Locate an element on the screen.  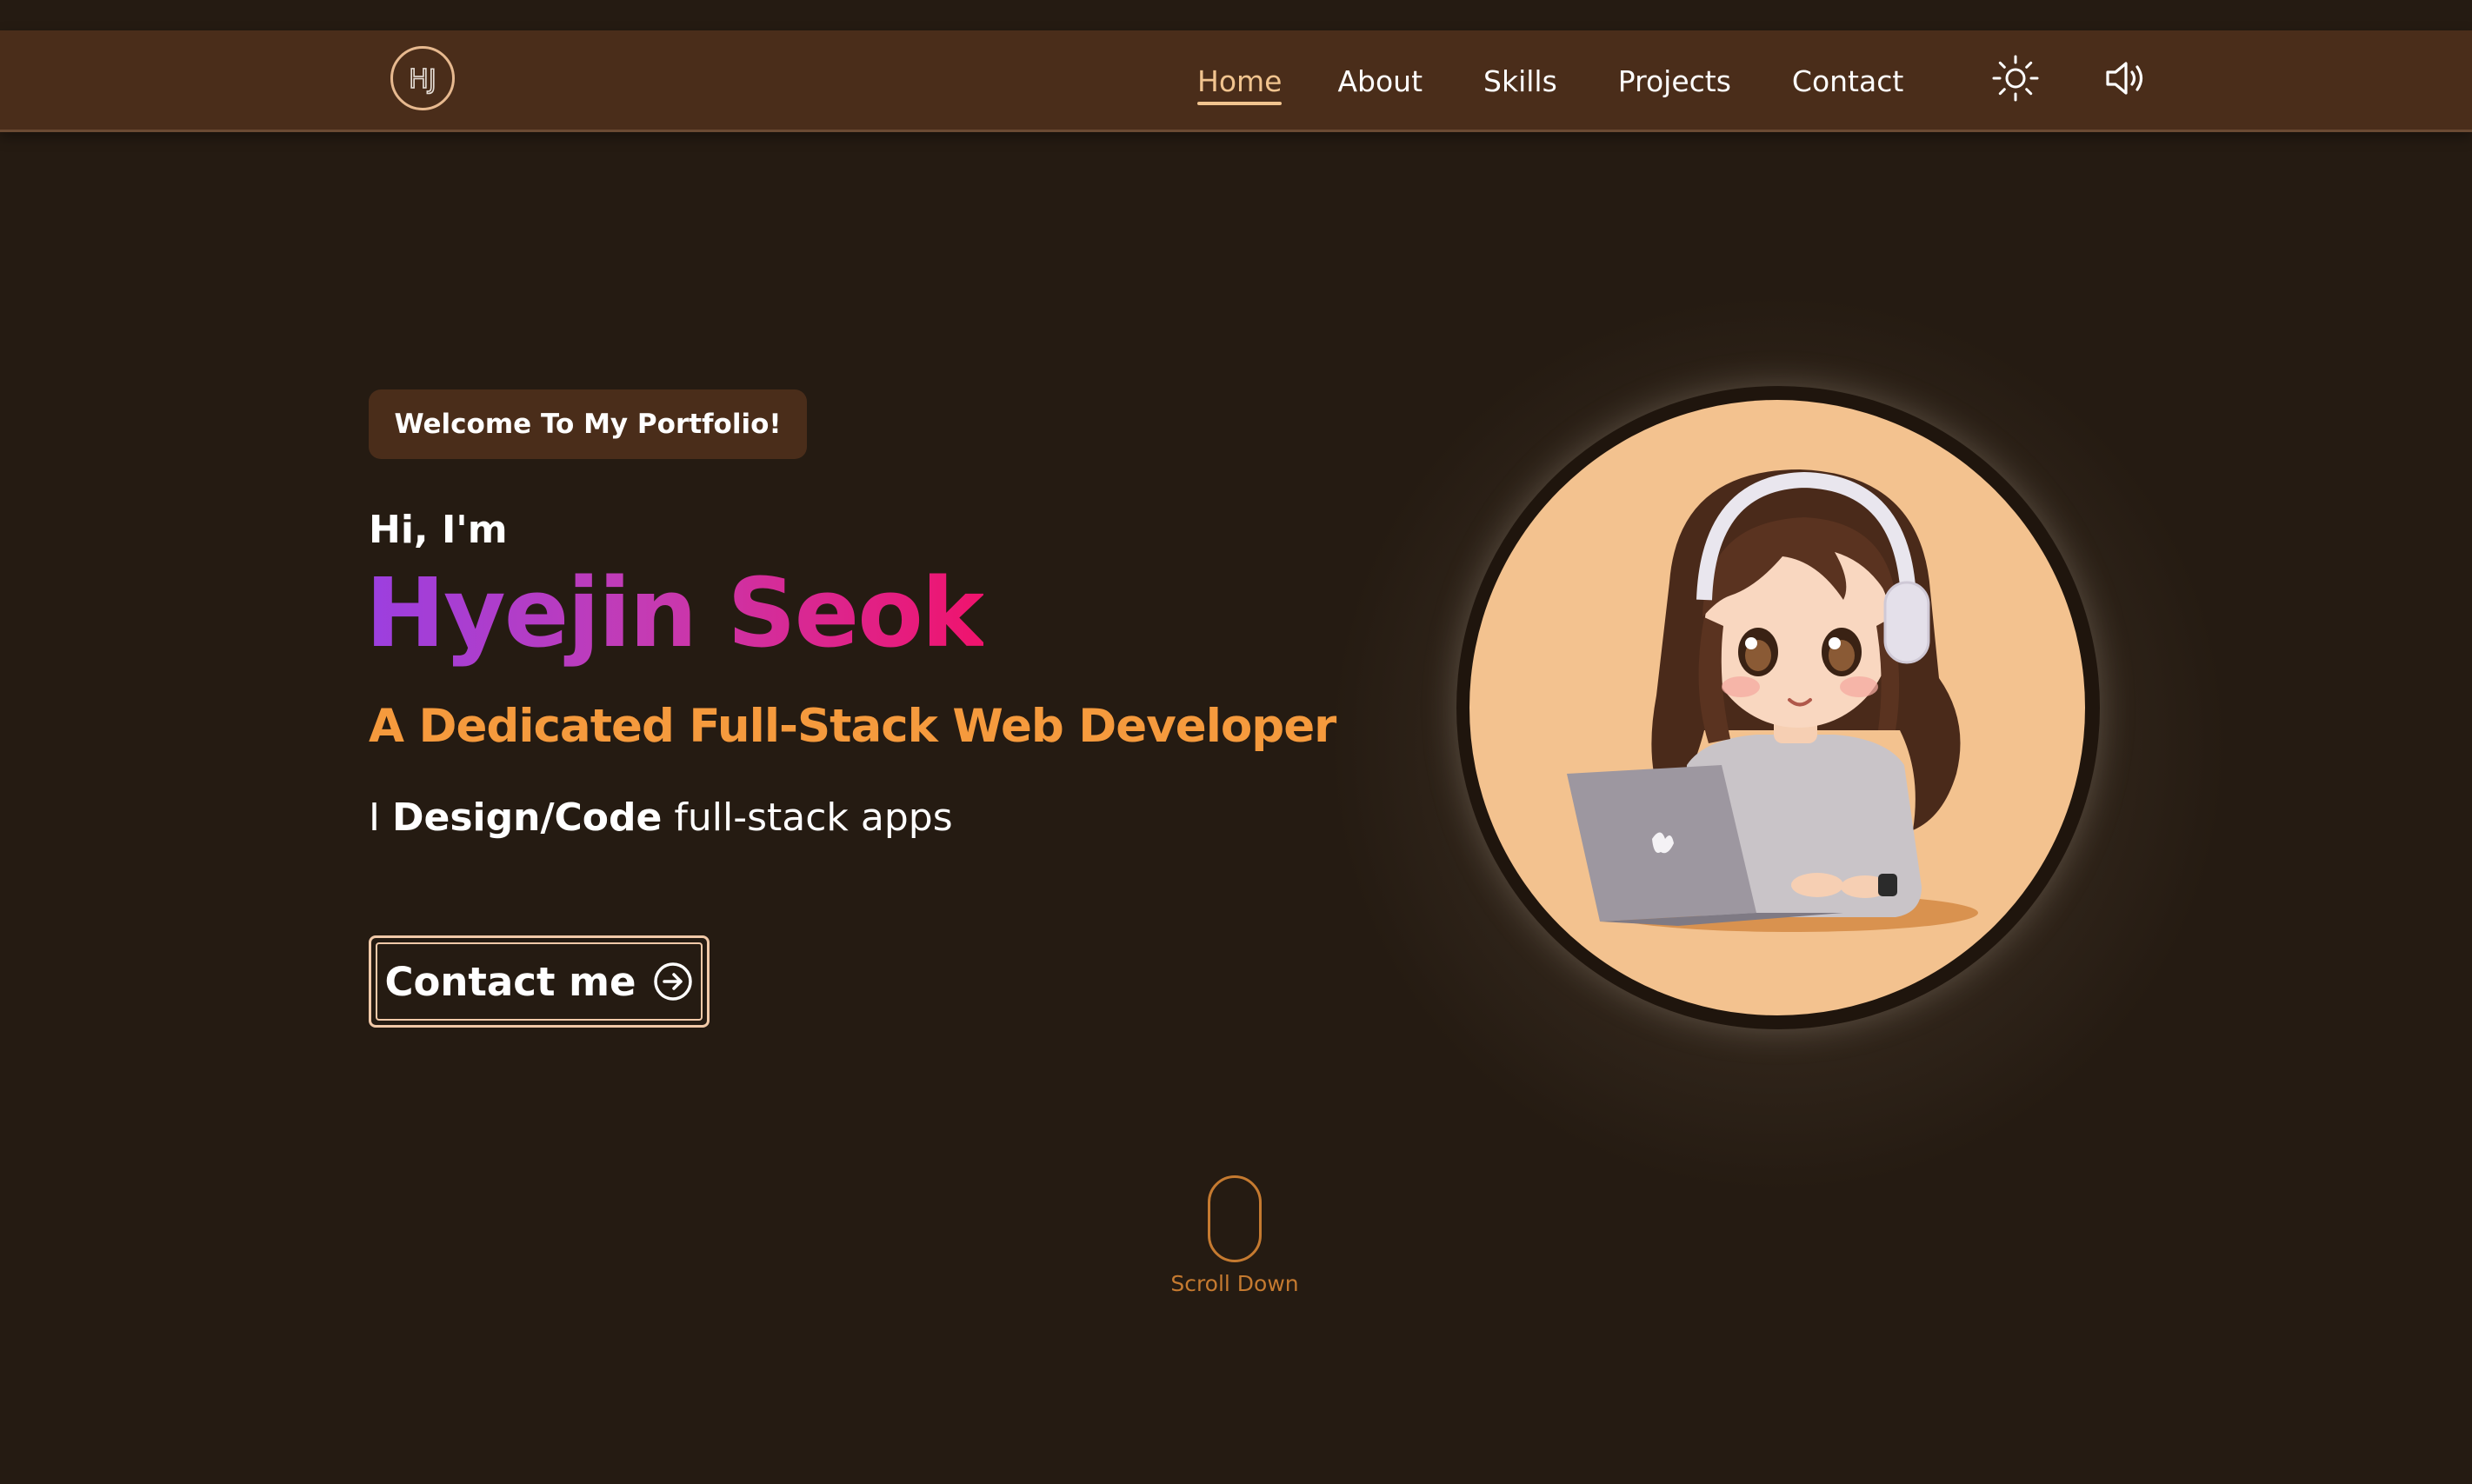
hero-tagline: I Design/Code full-stack apps is located at coordinates (661, 817).